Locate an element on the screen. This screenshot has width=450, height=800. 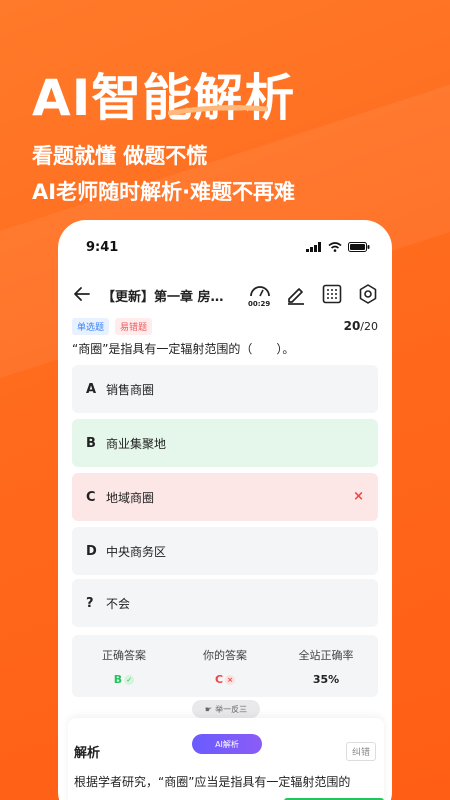
question-total: /20 is located at coordinates (369, 326).